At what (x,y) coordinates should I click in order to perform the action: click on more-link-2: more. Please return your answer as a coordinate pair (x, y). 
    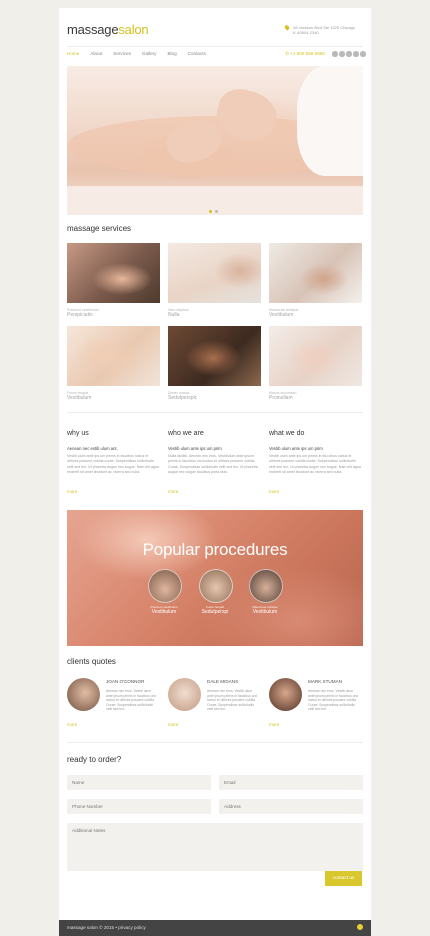
    Looking at the image, I should click on (173, 491).